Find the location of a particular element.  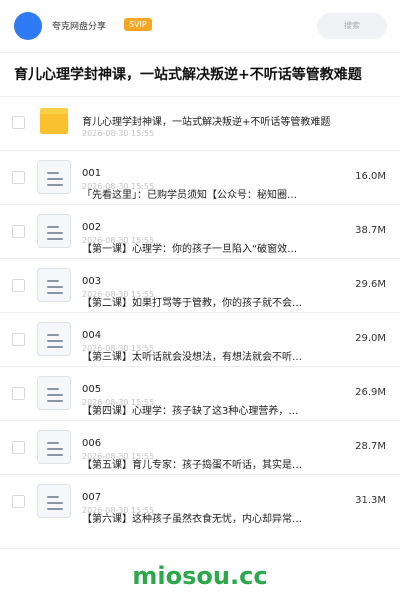

search-input: 搜索 is located at coordinates (352, 26).